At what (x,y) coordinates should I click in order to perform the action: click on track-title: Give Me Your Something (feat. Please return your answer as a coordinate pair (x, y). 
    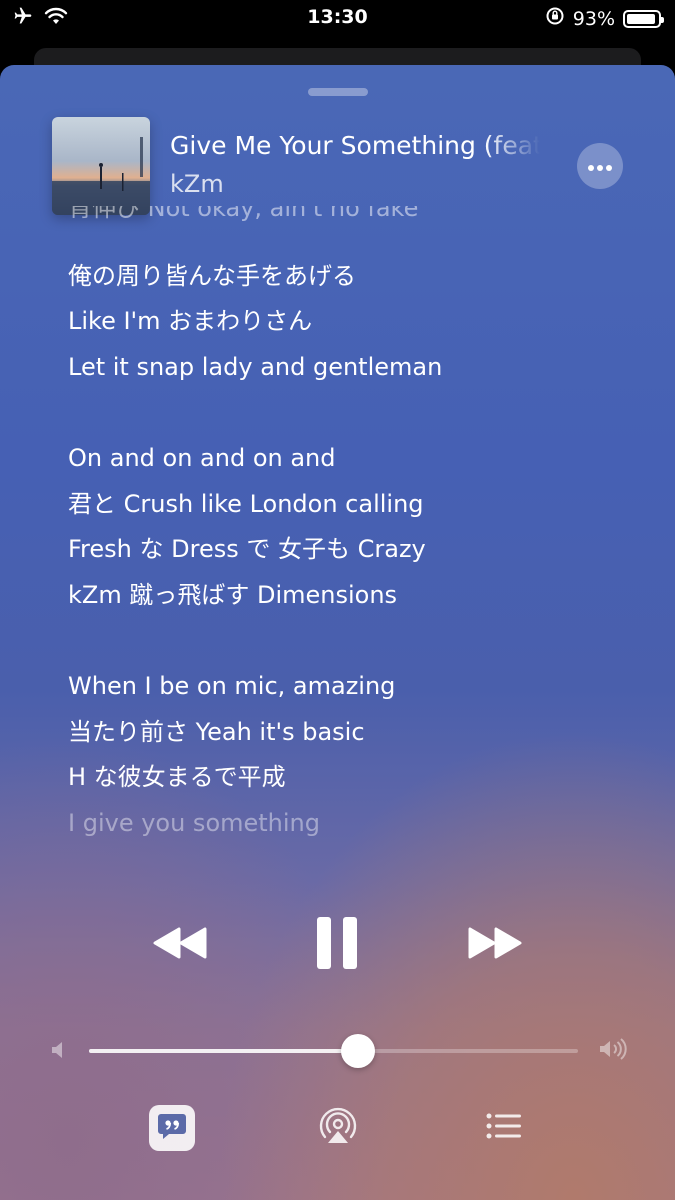
    Looking at the image, I should click on (355, 145).